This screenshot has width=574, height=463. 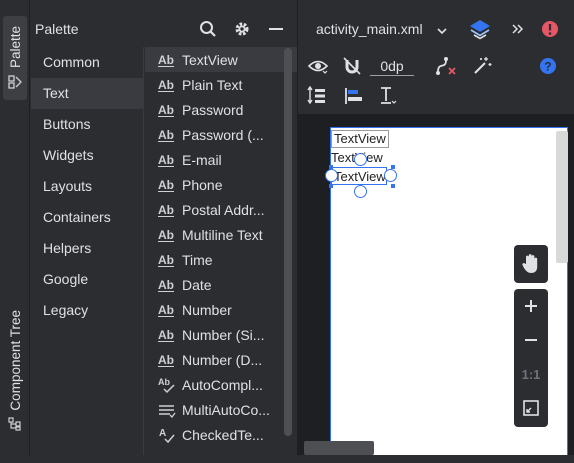 I want to click on more-tabs-icon, so click(x=518, y=29).